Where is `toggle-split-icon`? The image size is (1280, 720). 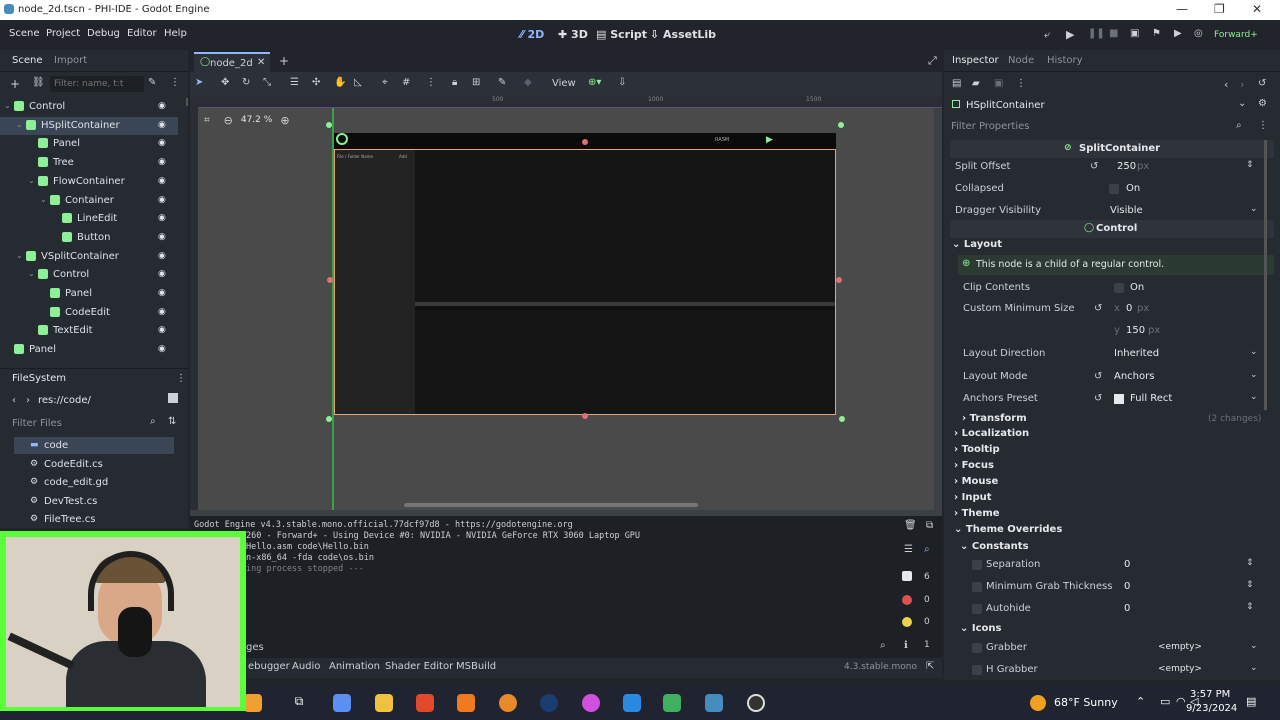
toggle-split-icon is located at coordinates (173, 398).